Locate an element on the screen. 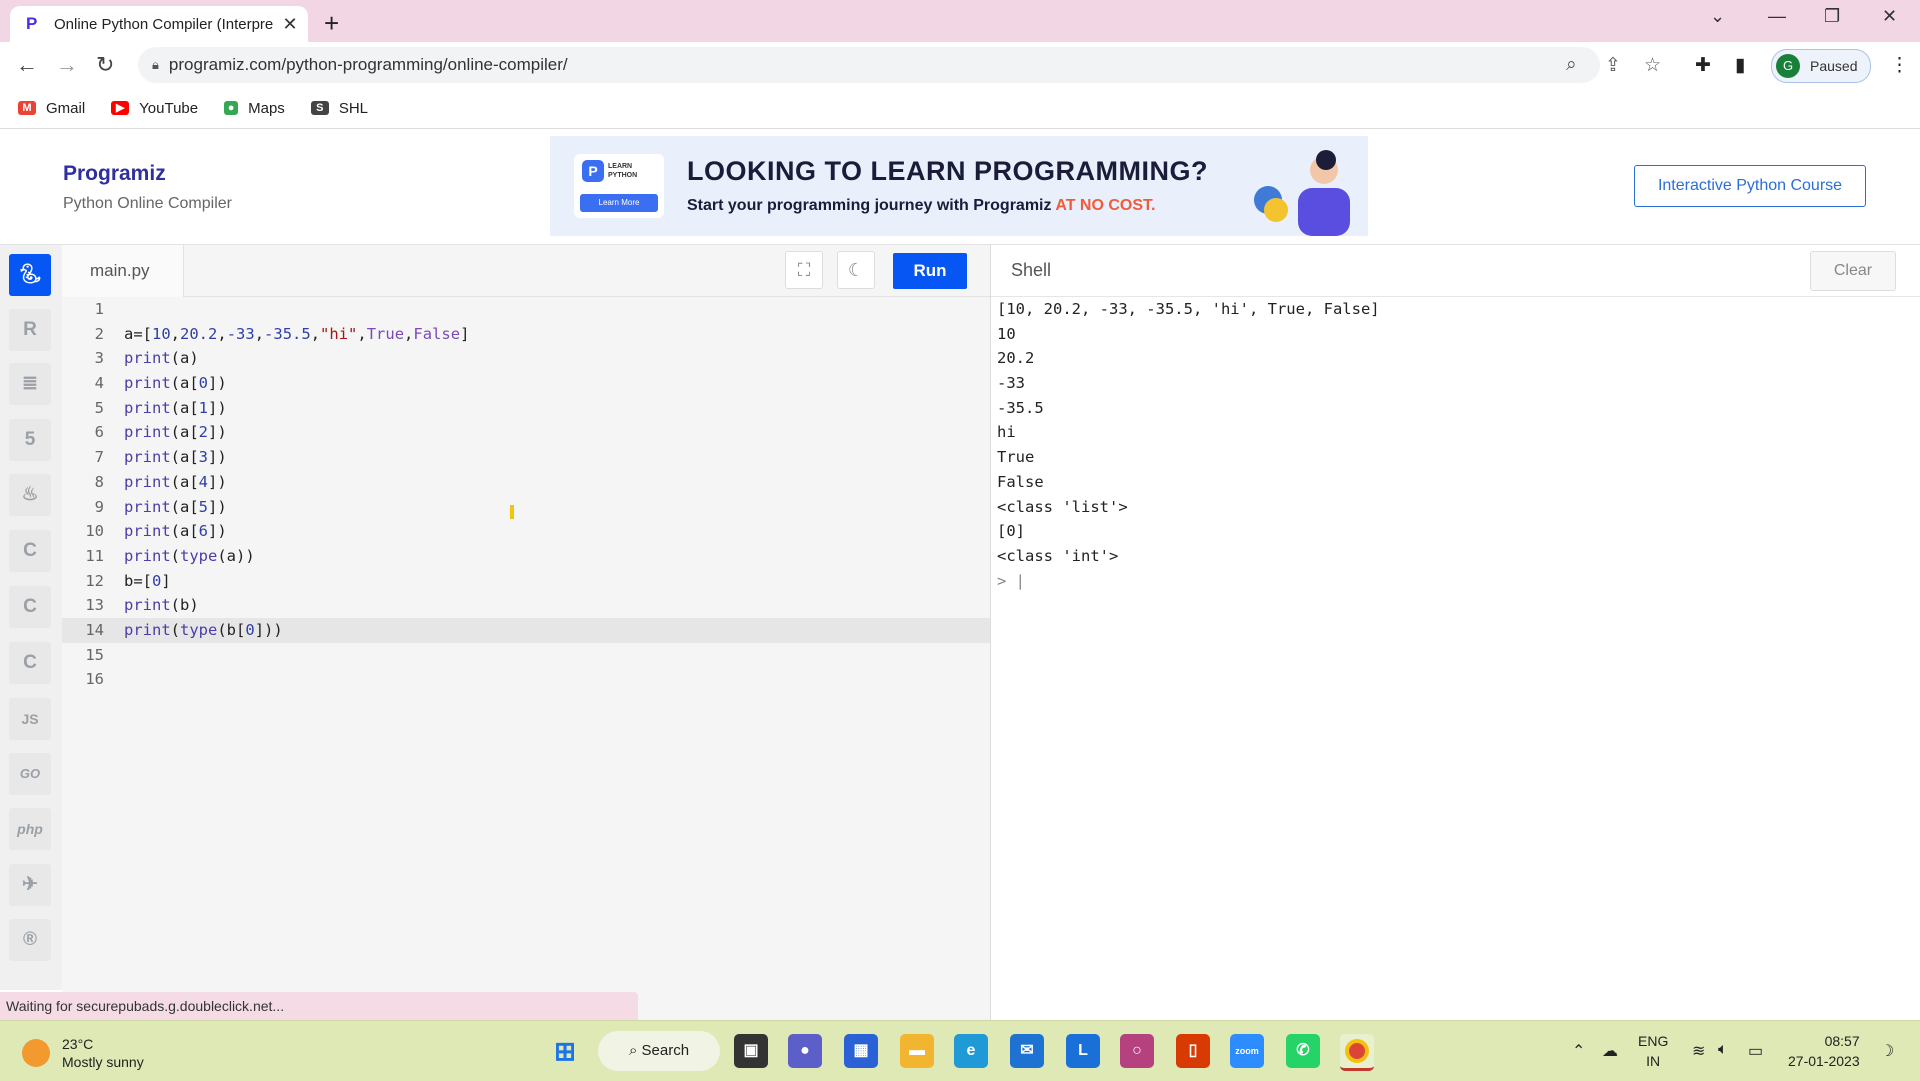 The width and height of the screenshot is (1920, 1081). bookmark-youtube: ▶ YouTube is located at coordinates (154, 108).